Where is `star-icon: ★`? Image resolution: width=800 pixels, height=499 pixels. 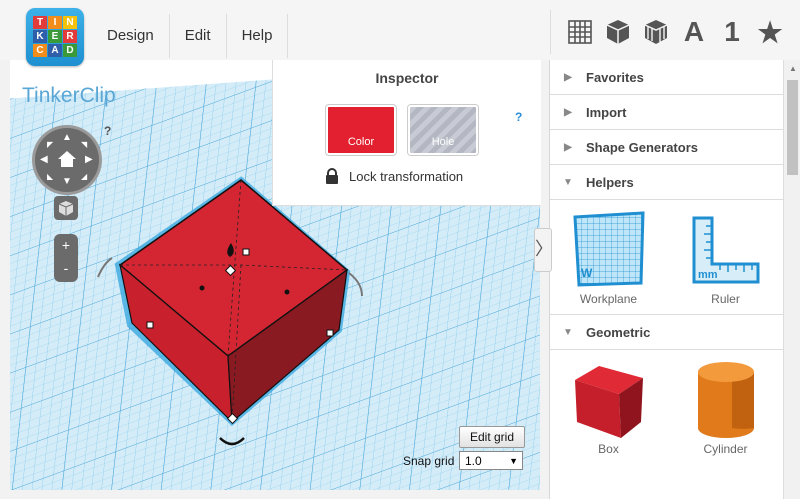
star-icon: ★ is located at coordinates (770, 32).